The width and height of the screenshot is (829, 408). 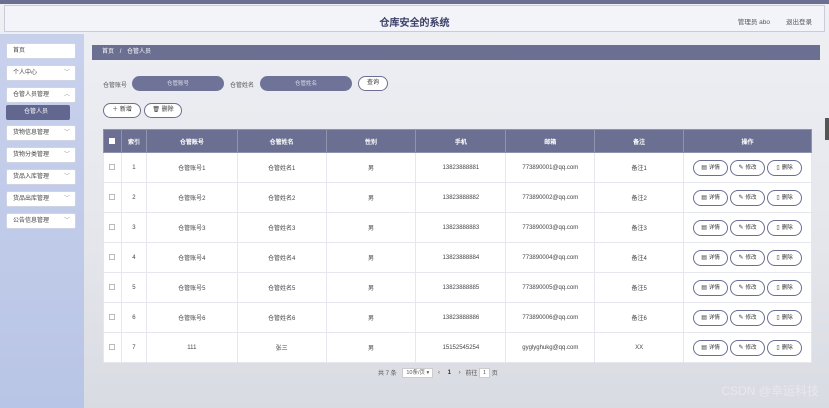 I want to click on col-note: 备注, so click(x=639, y=141).